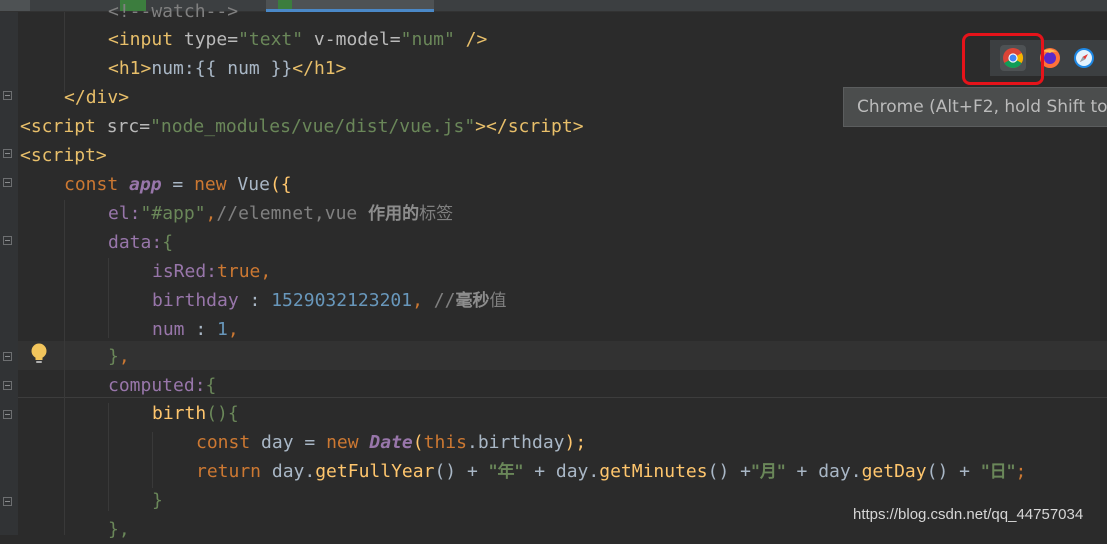 Image resolution: width=1107 pixels, height=544 pixels. What do you see at coordinates (391, 442) in the screenshot?
I see `code-line: const day = new Date(this.birthday);` at bounding box center [391, 442].